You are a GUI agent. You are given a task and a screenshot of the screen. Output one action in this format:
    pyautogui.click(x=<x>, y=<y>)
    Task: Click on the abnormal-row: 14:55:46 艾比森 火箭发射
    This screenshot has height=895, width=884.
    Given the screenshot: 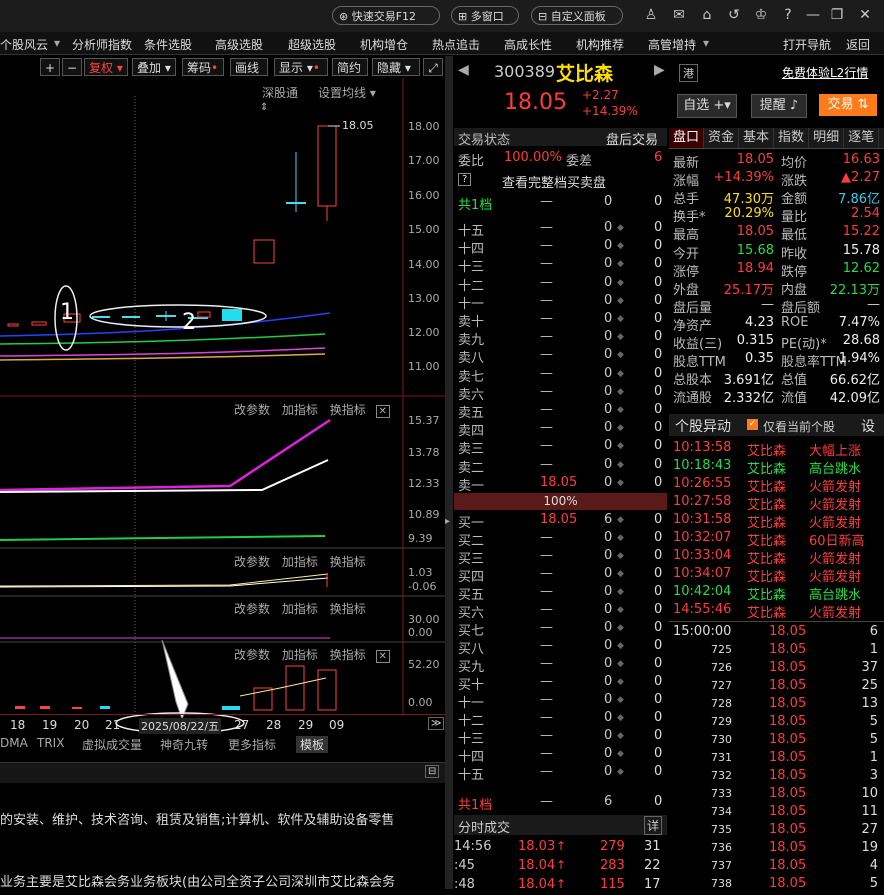 What is the action you would take?
    pyautogui.click(x=776, y=611)
    